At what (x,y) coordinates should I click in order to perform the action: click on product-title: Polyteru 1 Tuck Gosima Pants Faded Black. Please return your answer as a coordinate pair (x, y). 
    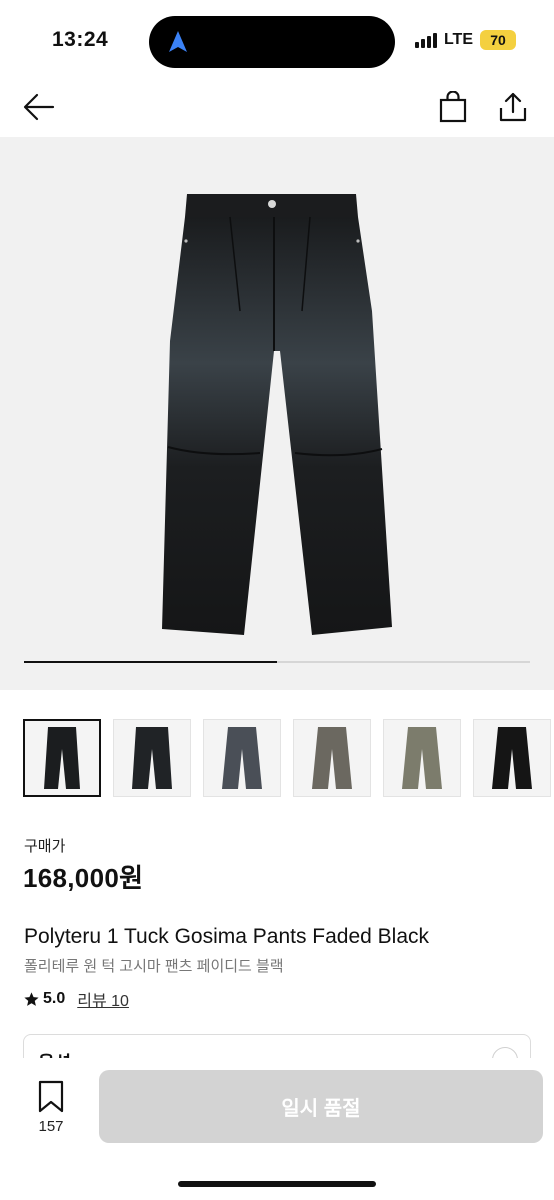
    Looking at the image, I should click on (227, 936).